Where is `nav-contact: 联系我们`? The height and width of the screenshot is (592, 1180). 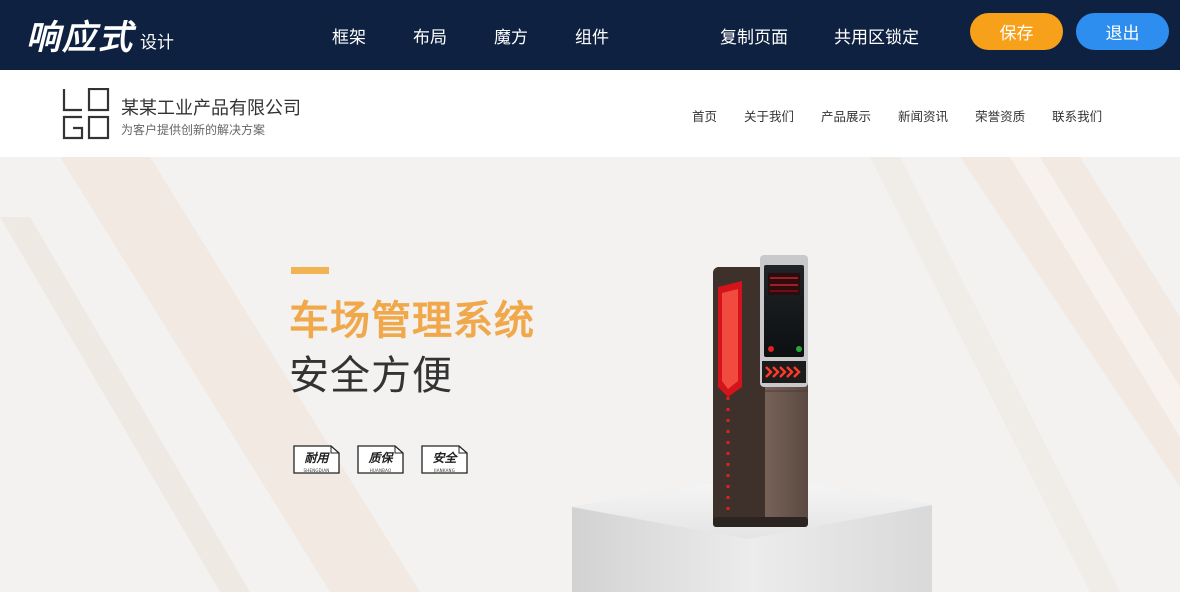
nav-contact: 联系我们 is located at coordinates (1077, 115).